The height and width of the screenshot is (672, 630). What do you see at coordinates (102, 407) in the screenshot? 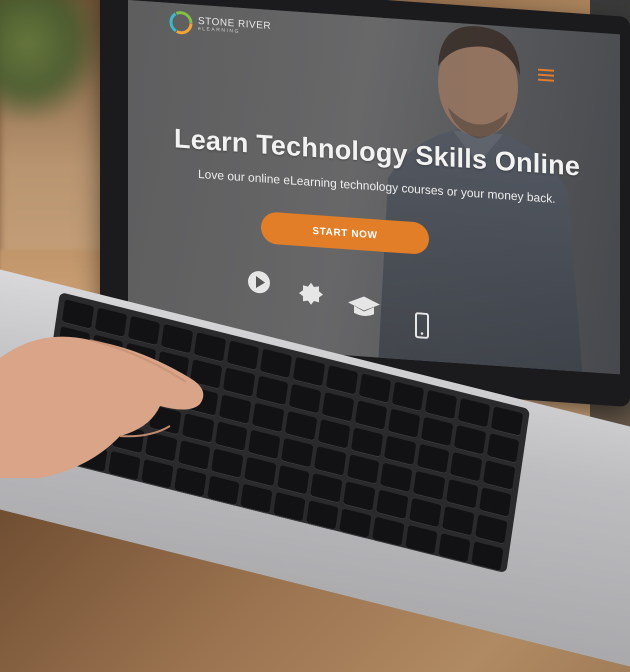
I see `hand-image` at bounding box center [102, 407].